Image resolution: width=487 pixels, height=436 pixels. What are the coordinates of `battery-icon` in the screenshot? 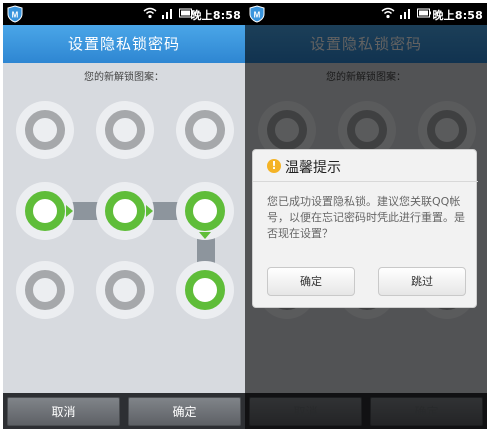 It's located at (424, 14).